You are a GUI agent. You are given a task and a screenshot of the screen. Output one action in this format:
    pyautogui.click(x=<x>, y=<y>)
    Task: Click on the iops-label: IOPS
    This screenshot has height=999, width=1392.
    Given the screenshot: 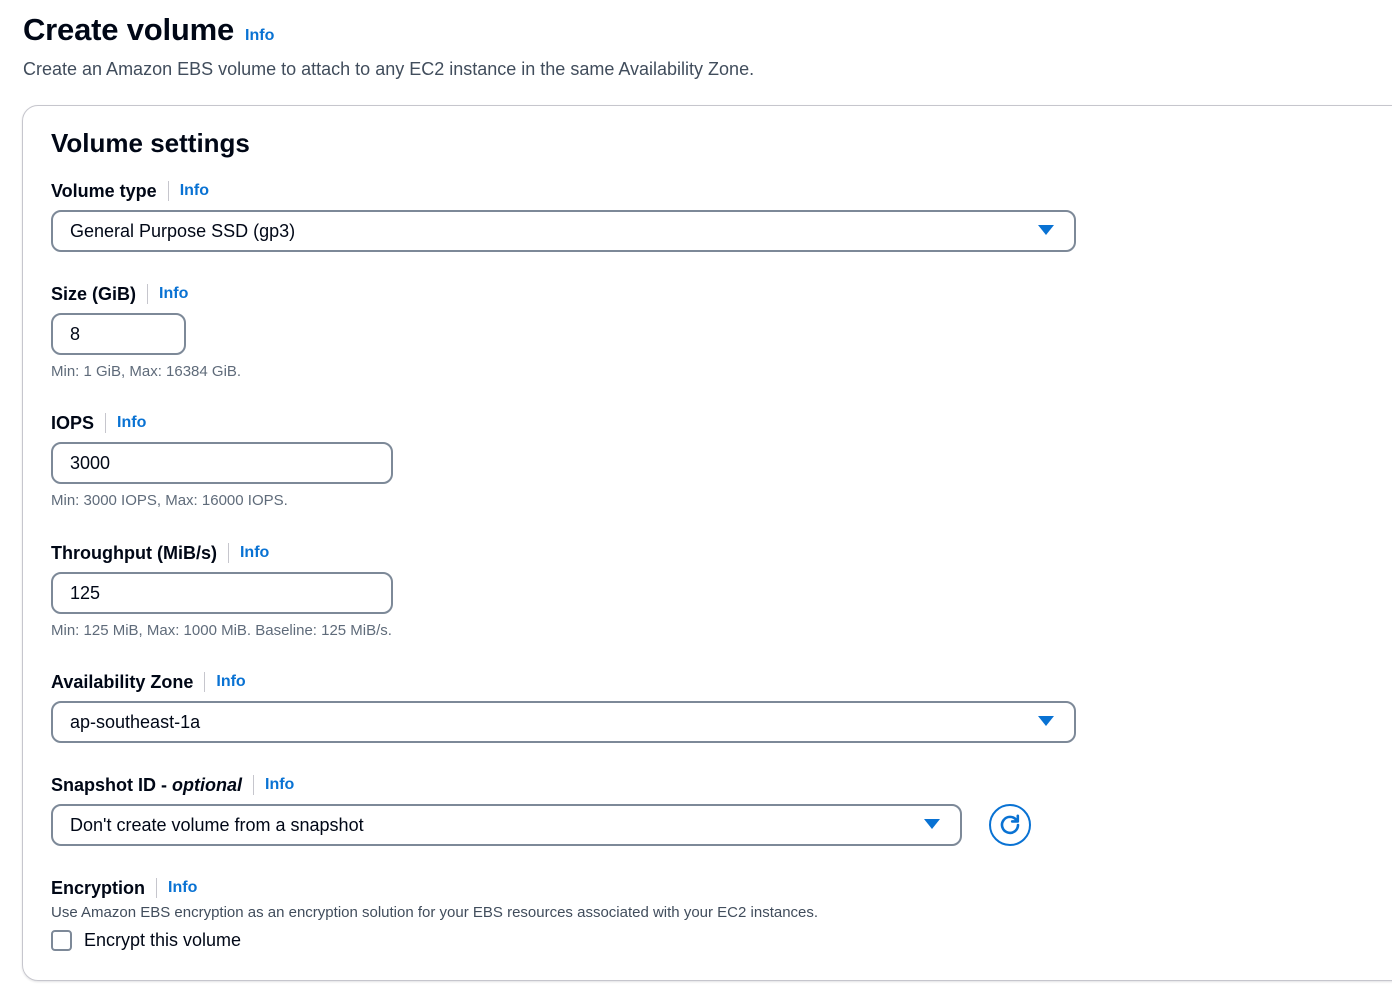 What is the action you would take?
    pyautogui.click(x=73, y=422)
    